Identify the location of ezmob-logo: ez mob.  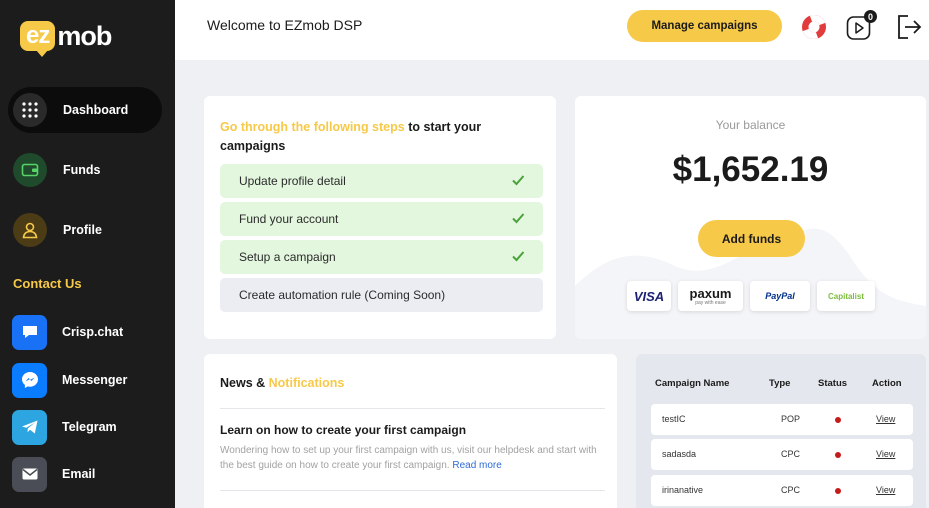
(66, 38).